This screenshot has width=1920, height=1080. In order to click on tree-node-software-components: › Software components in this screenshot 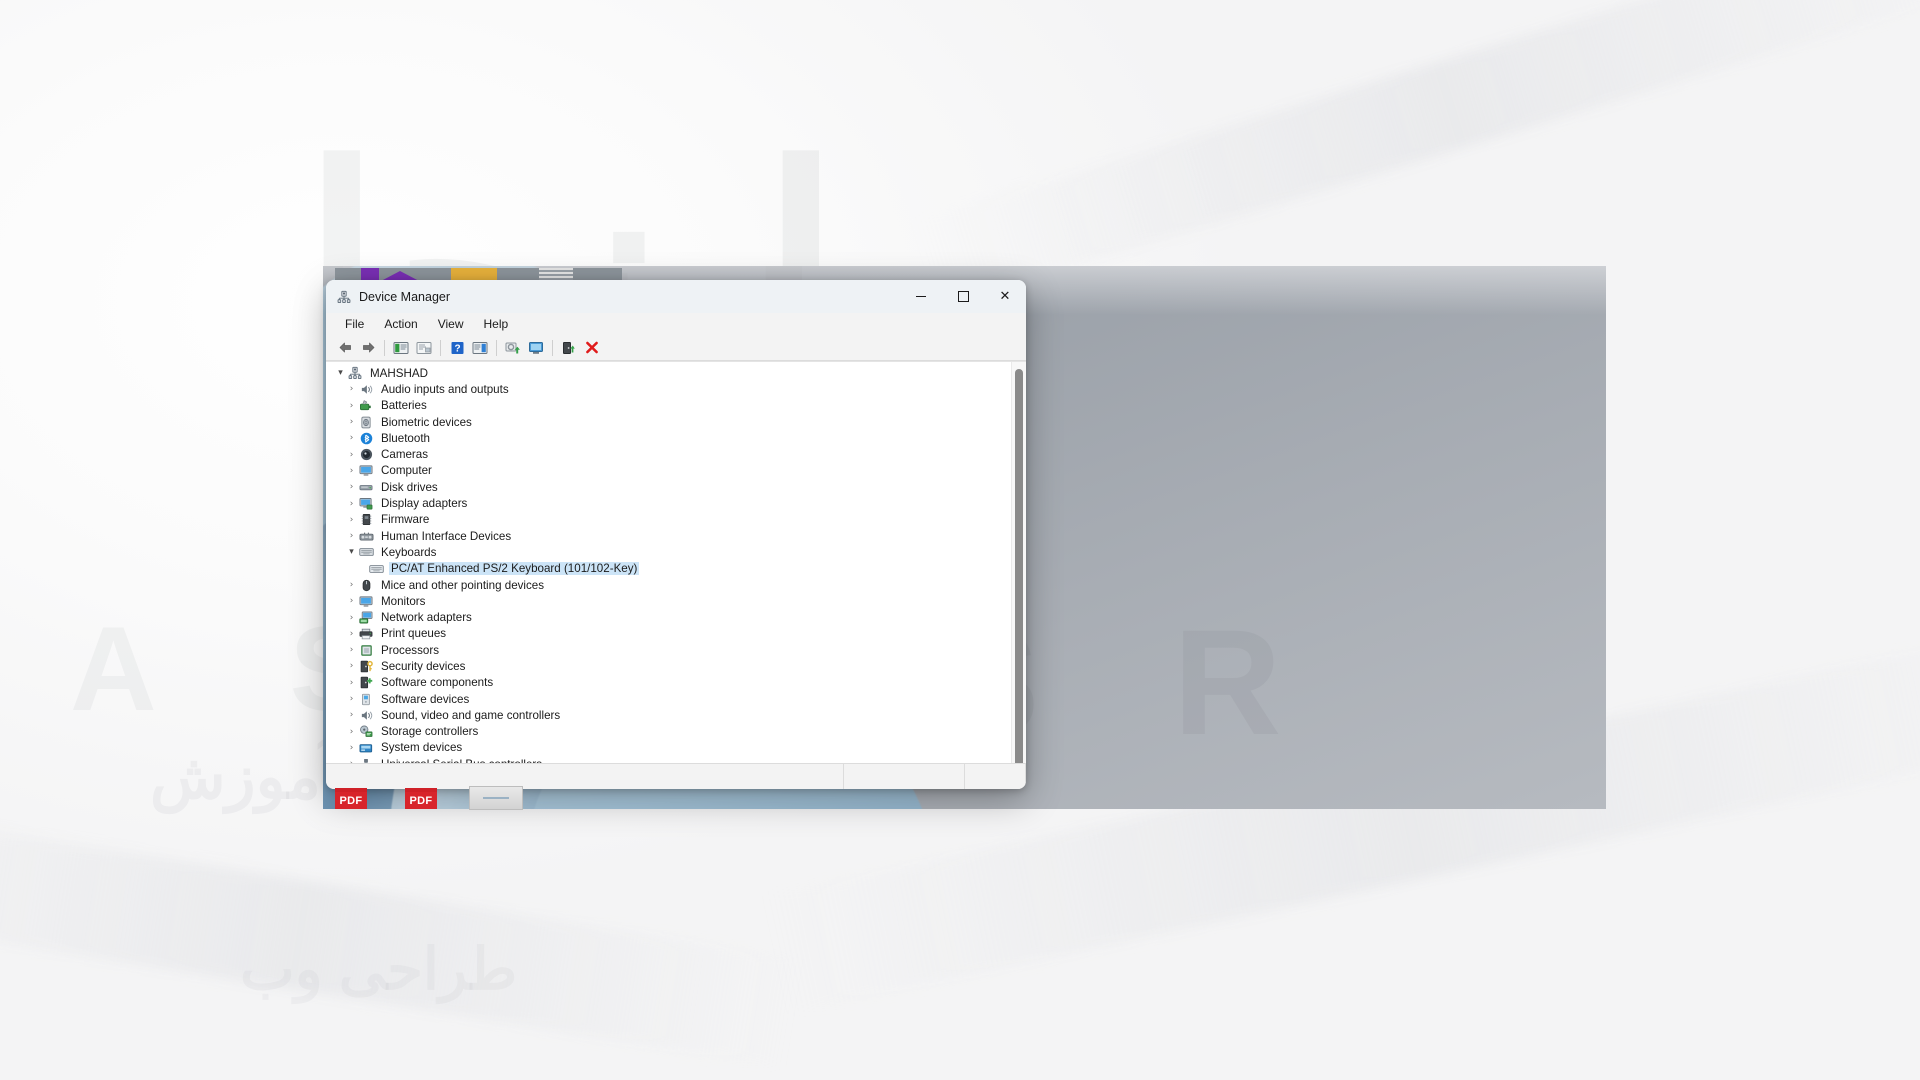, I will do `click(669, 683)`.